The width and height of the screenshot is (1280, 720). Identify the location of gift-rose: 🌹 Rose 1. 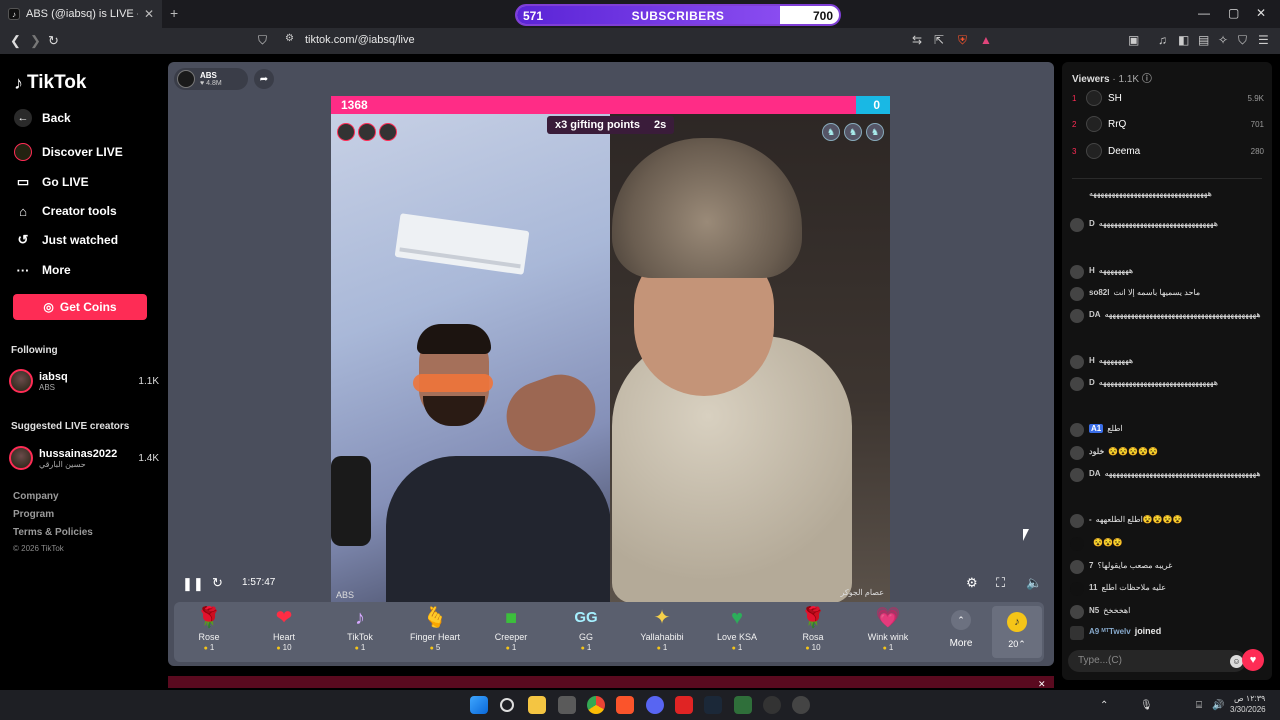
(209, 629).